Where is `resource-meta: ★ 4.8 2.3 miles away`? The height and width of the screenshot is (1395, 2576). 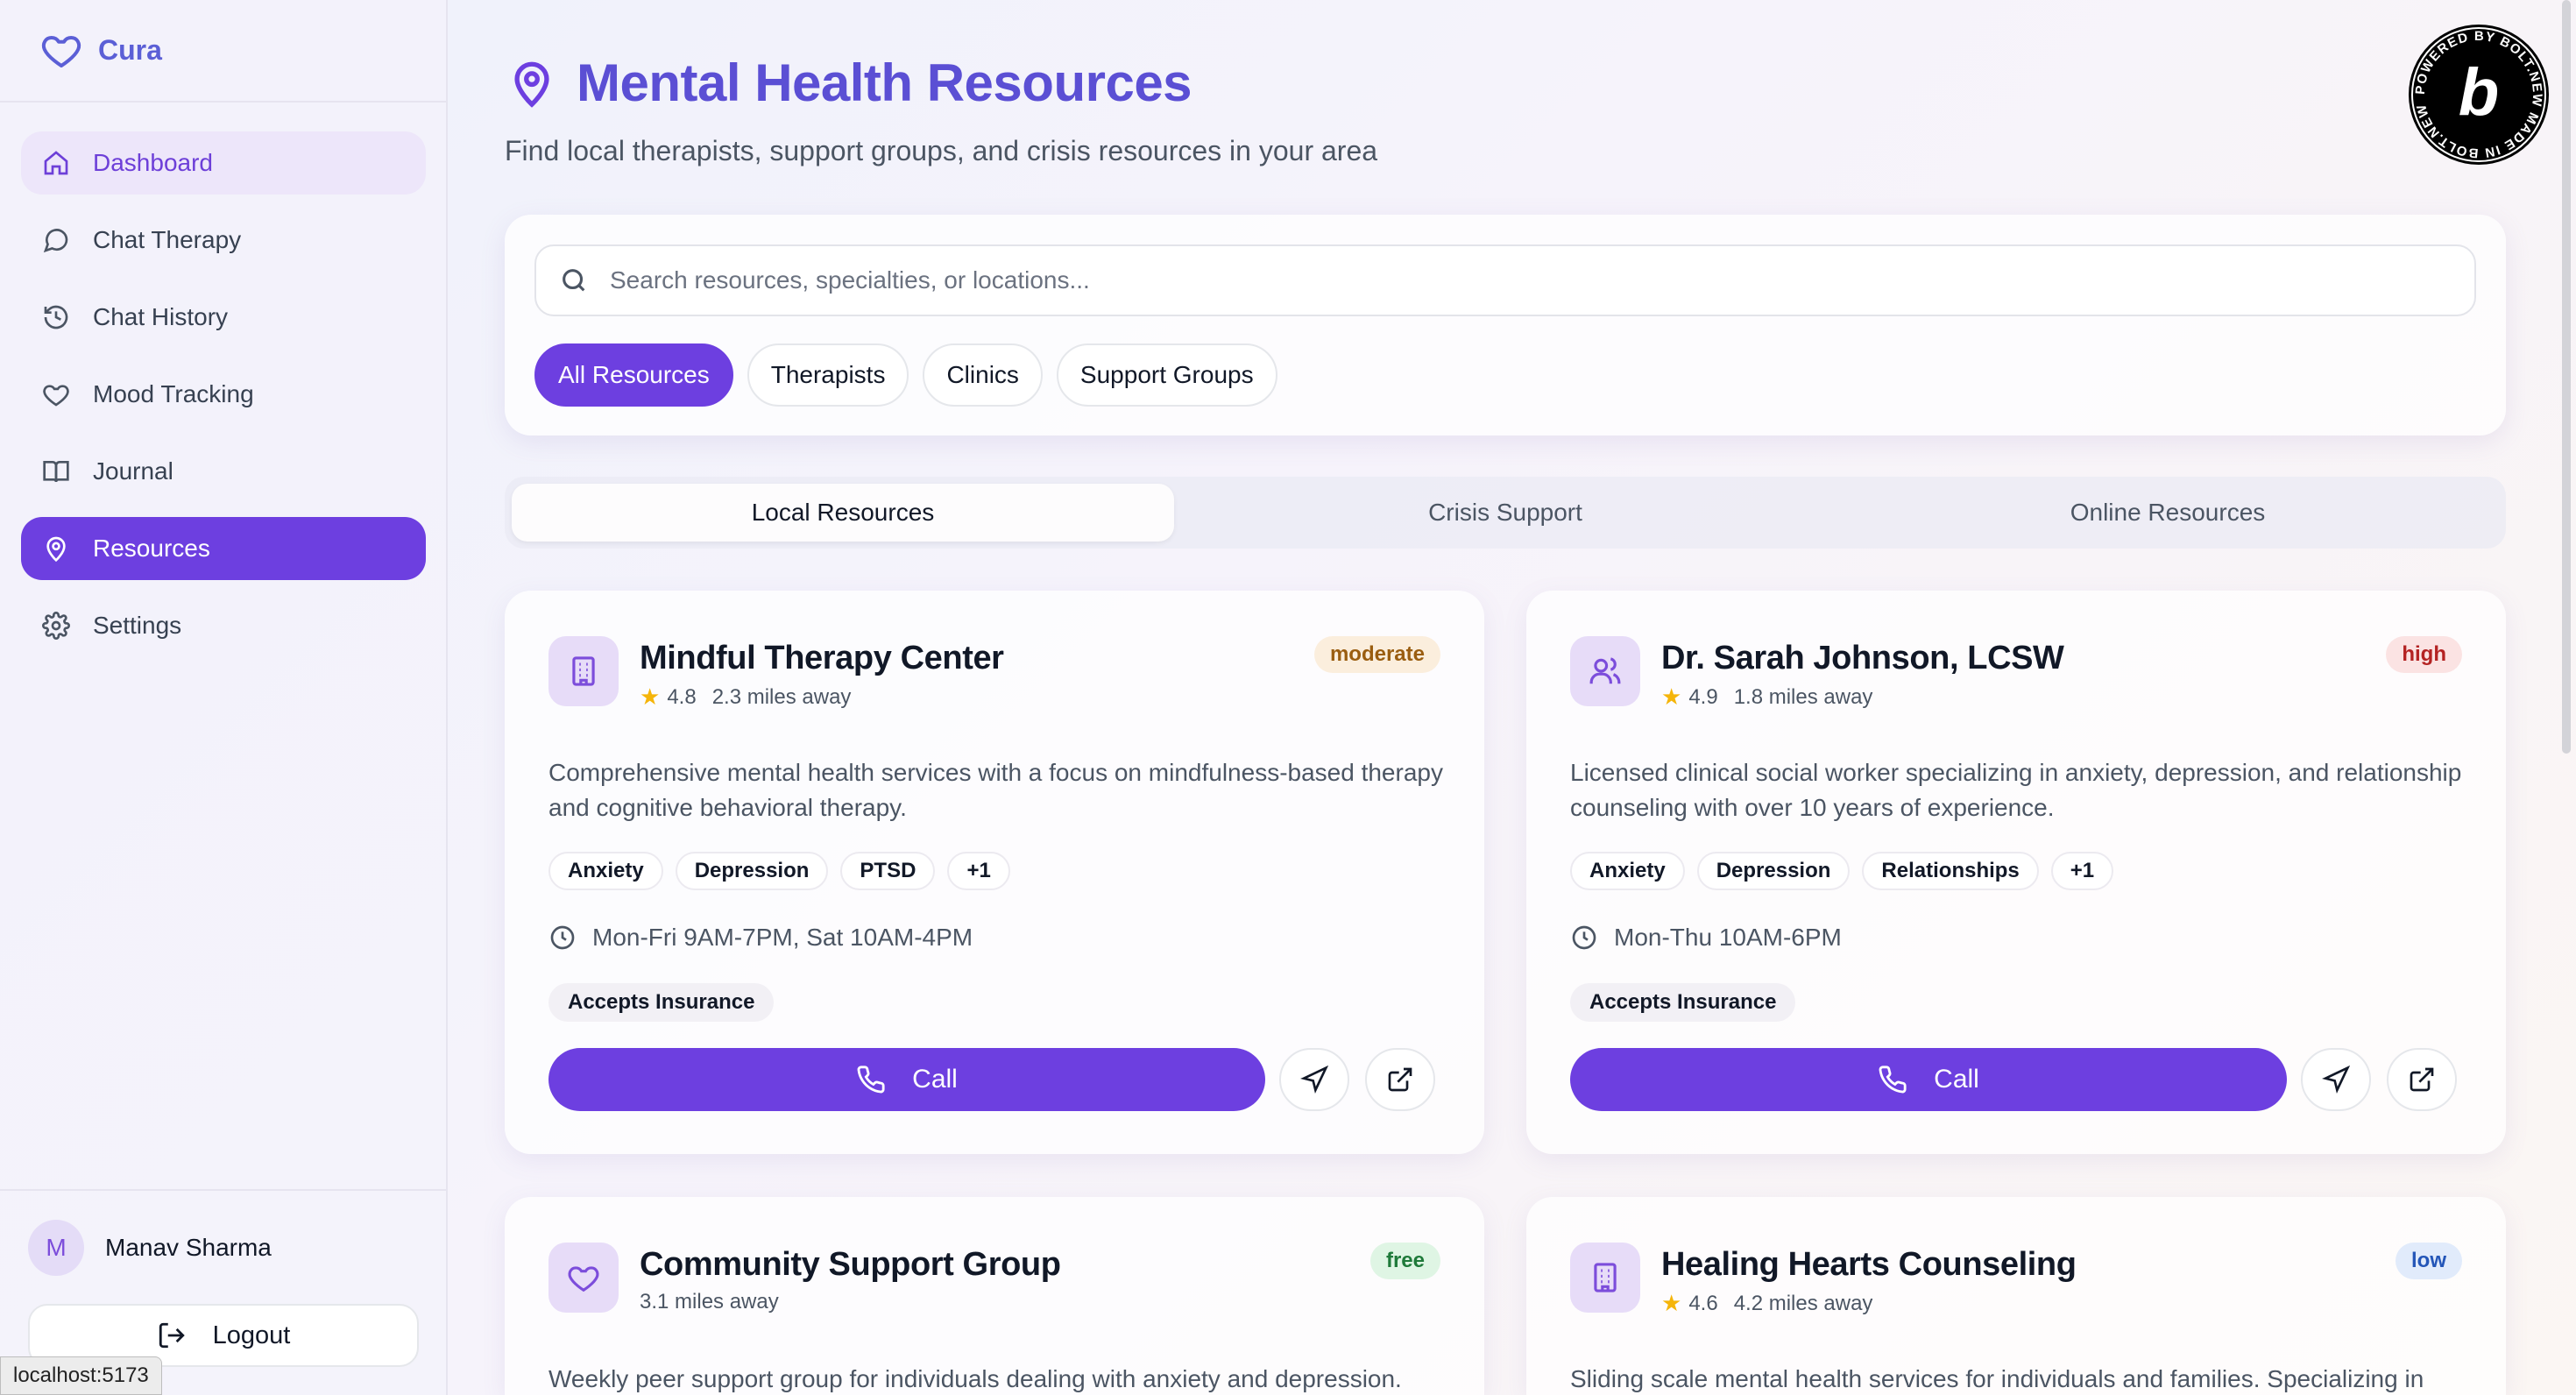
resource-meta: ★ 4.8 2.3 miles away is located at coordinates (745, 697).